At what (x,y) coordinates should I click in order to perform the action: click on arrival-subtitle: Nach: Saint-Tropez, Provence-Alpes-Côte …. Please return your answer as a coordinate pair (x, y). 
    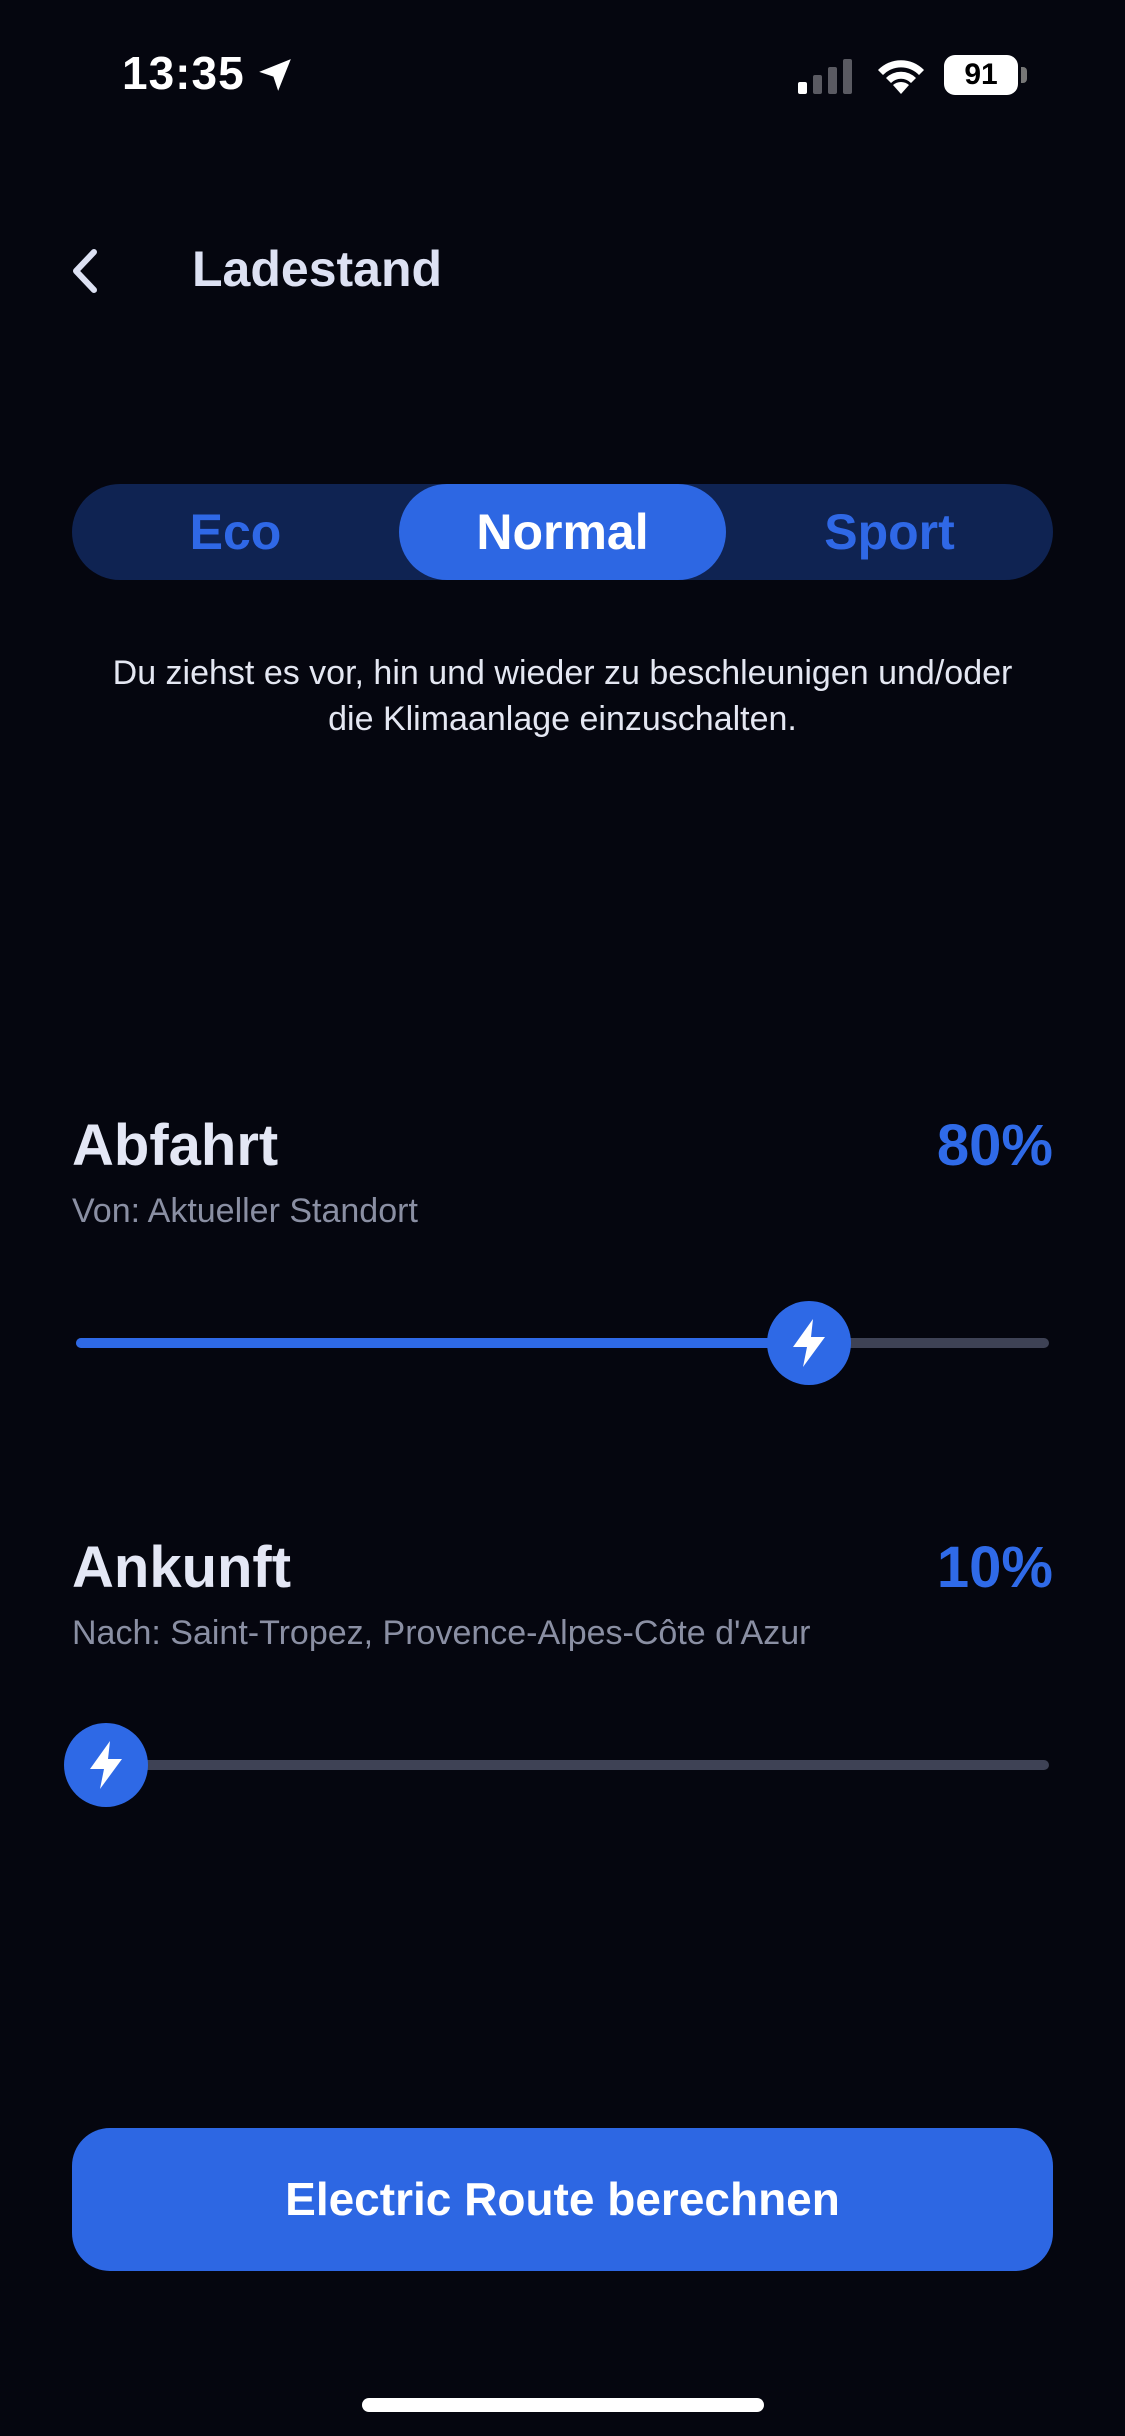
    Looking at the image, I should click on (441, 1633).